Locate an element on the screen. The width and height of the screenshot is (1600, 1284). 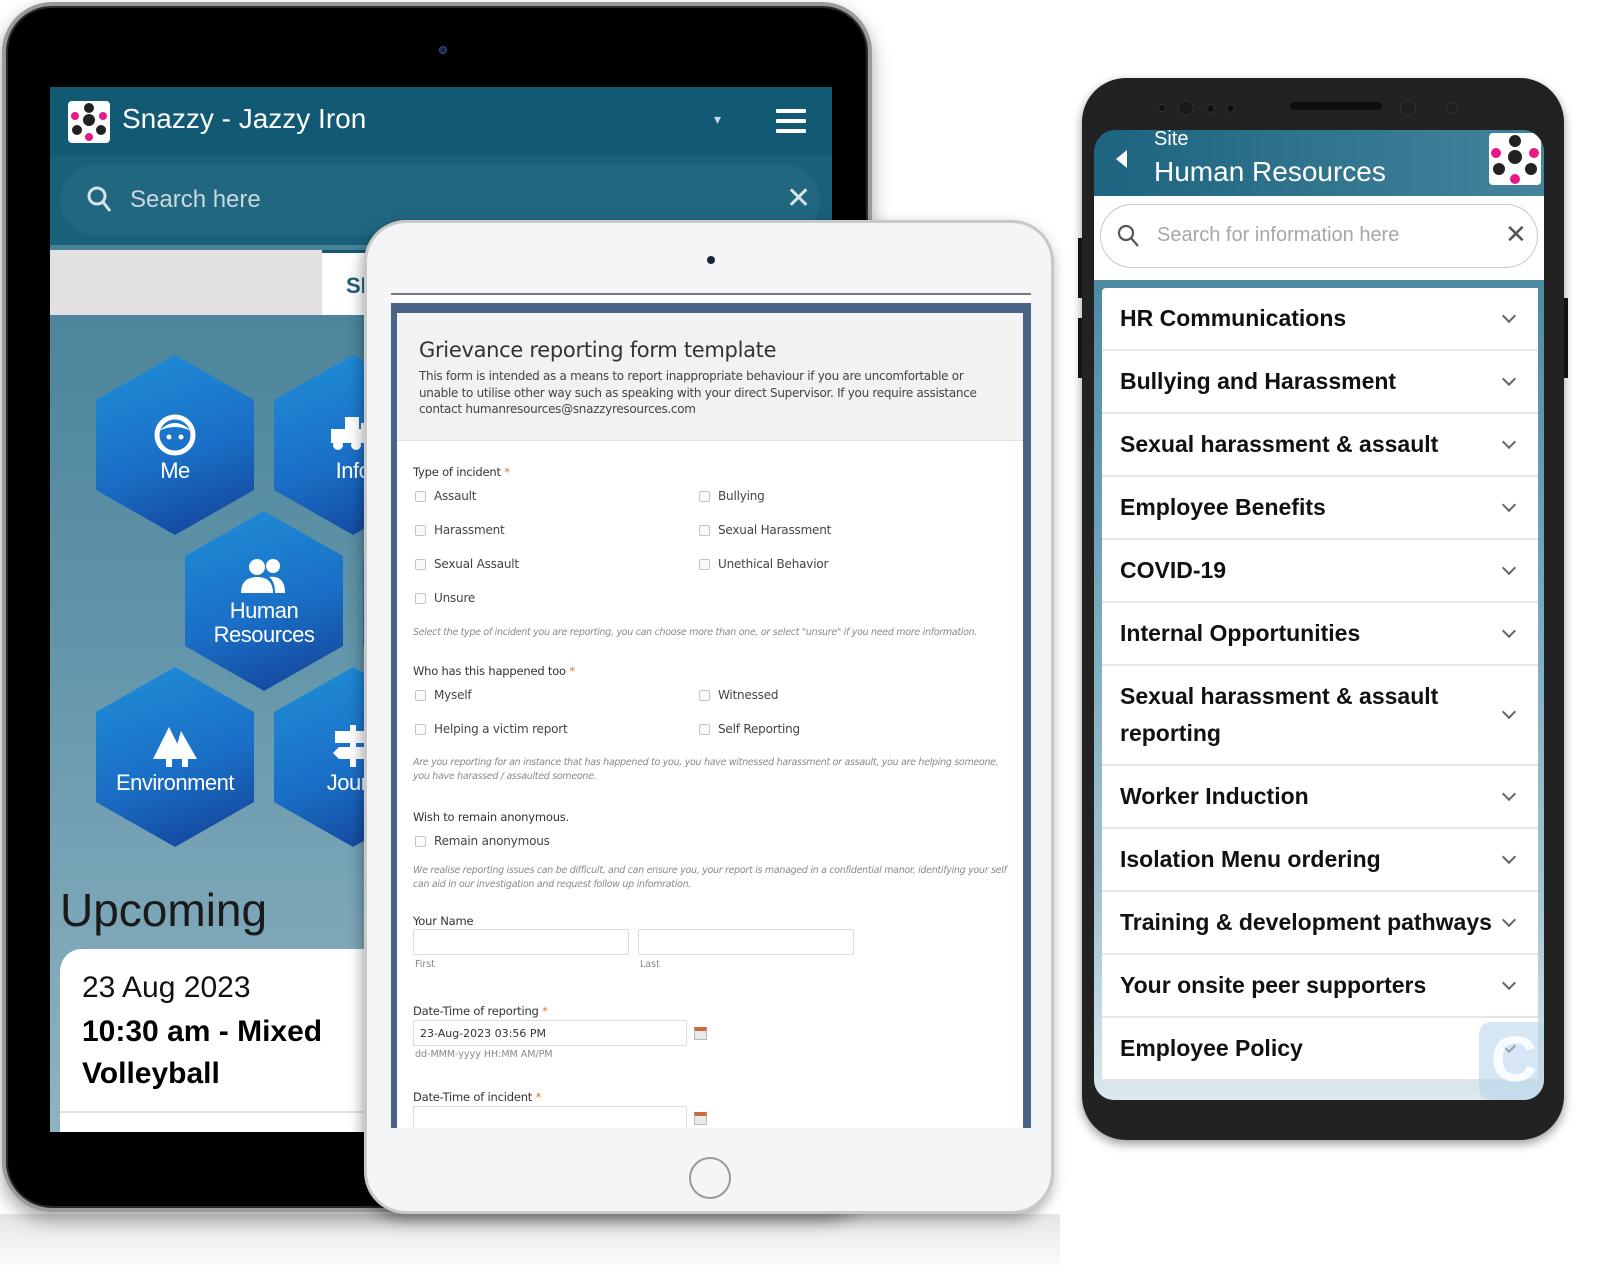
speaker-grille is located at coordinates (1336, 106).